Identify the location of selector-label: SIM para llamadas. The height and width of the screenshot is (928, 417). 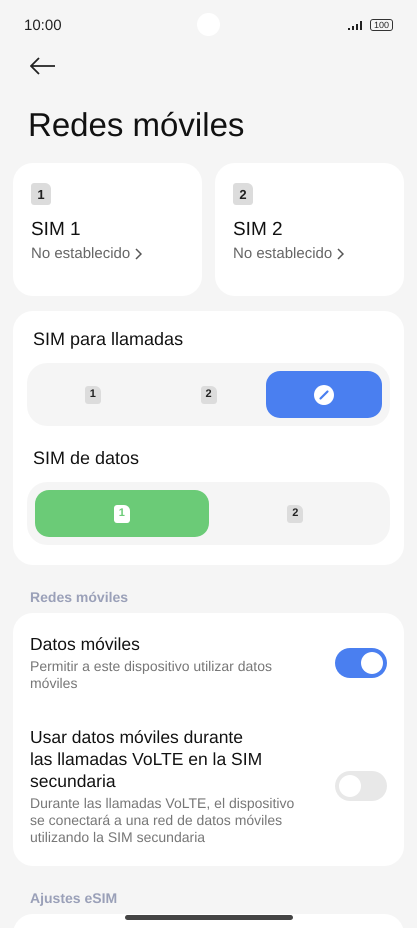
(108, 340).